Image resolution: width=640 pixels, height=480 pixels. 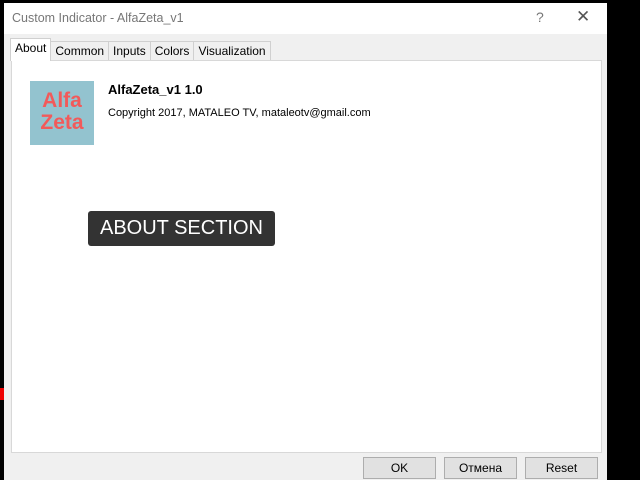 What do you see at coordinates (98, 18) in the screenshot?
I see `window-title: Custom Indicator - AlfaZeta_v1` at bounding box center [98, 18].